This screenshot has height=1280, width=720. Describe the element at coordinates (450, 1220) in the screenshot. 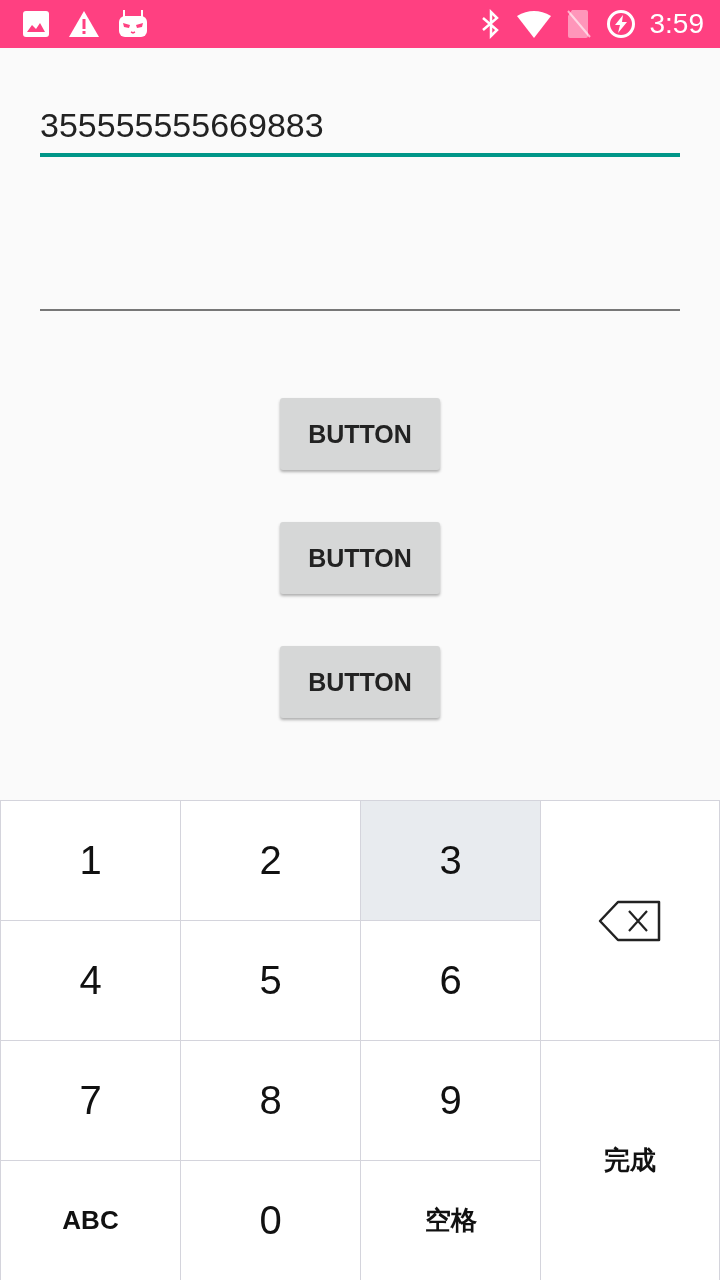

I see `key: 空格` at that location.